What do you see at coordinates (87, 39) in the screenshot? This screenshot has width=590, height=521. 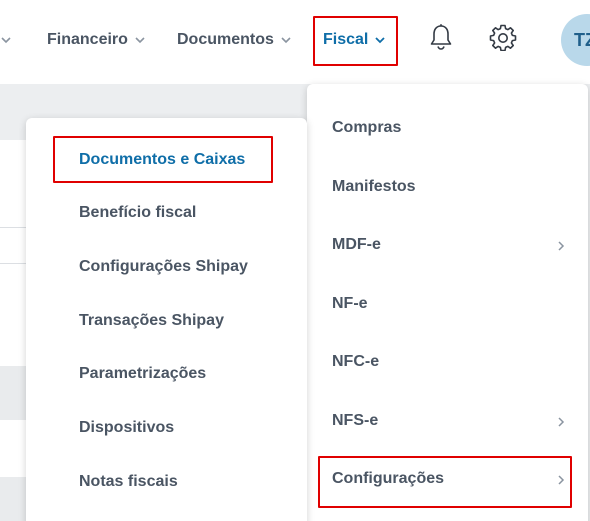 I see `nav-item-label: Financeiro` at bounding box center [87, 39].